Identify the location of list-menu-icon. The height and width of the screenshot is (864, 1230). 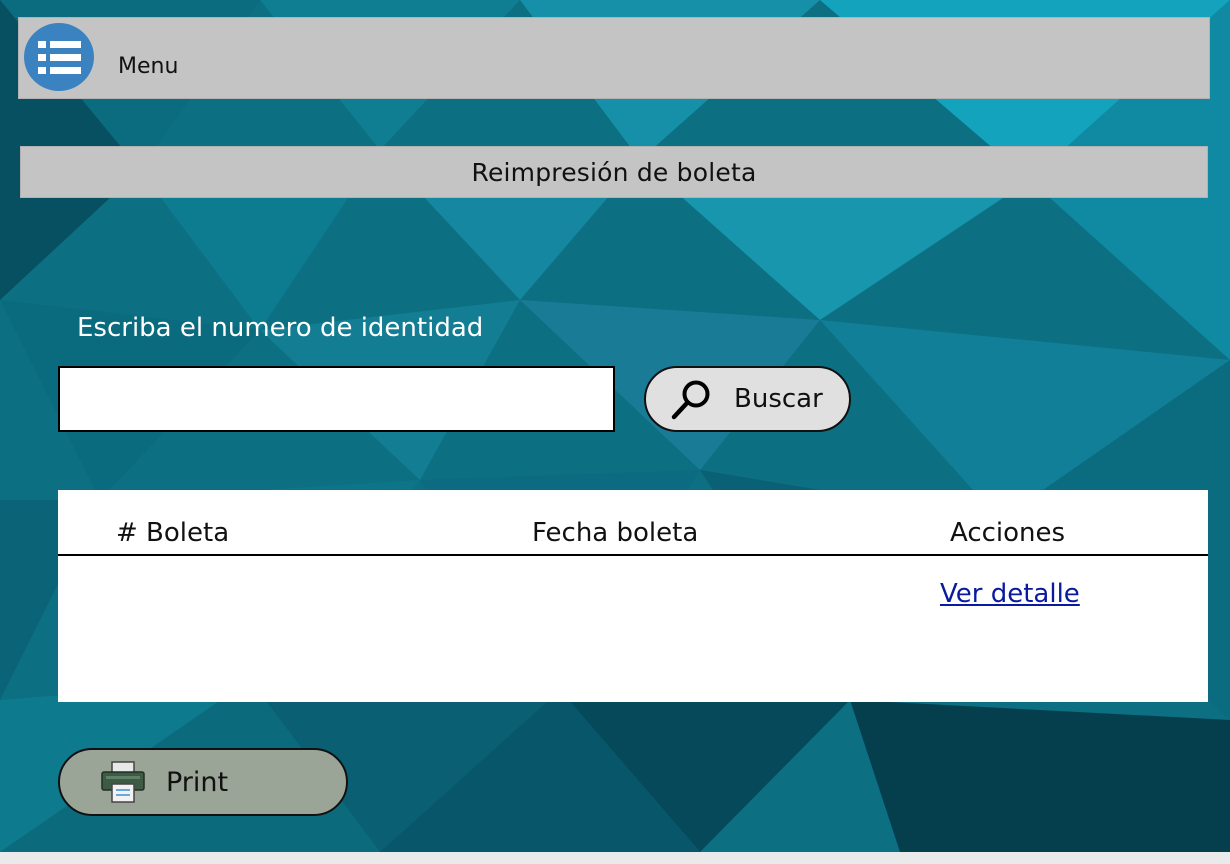
(59, 57).